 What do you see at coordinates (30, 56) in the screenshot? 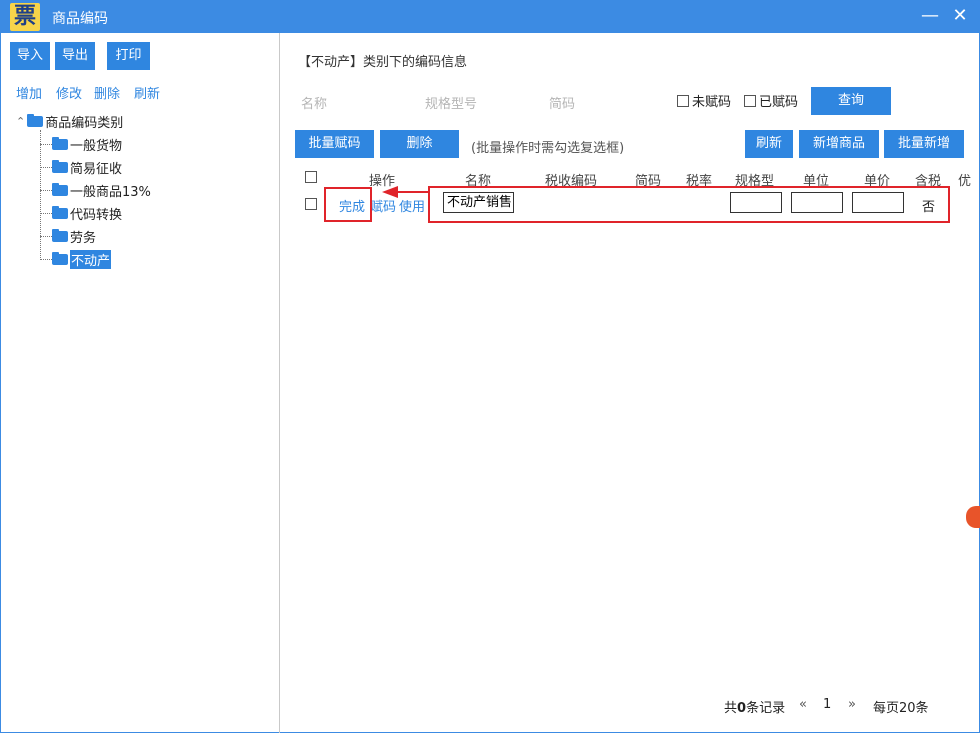
I see `import-button: 导入` at bounding box center [30, 56].